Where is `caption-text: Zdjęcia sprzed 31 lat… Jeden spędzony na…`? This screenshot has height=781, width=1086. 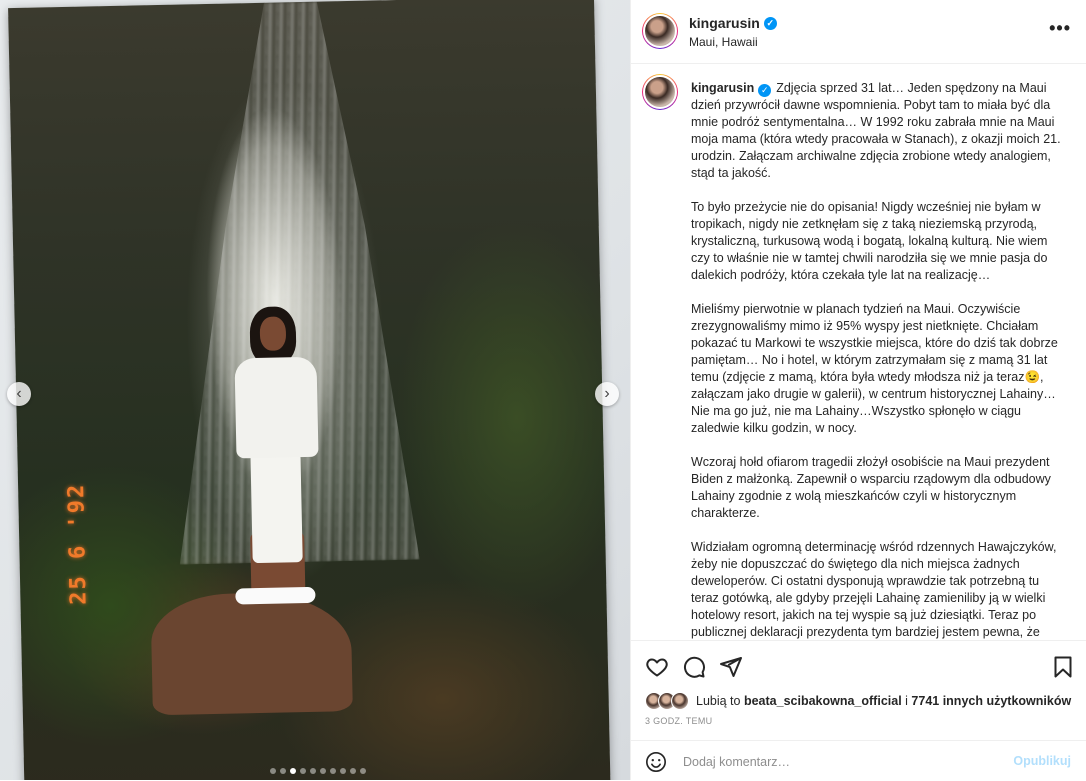
caption-text: Zdjęcia sprzed 31 lat… Jeden spędzony na… is located at coordinates (876, 130).